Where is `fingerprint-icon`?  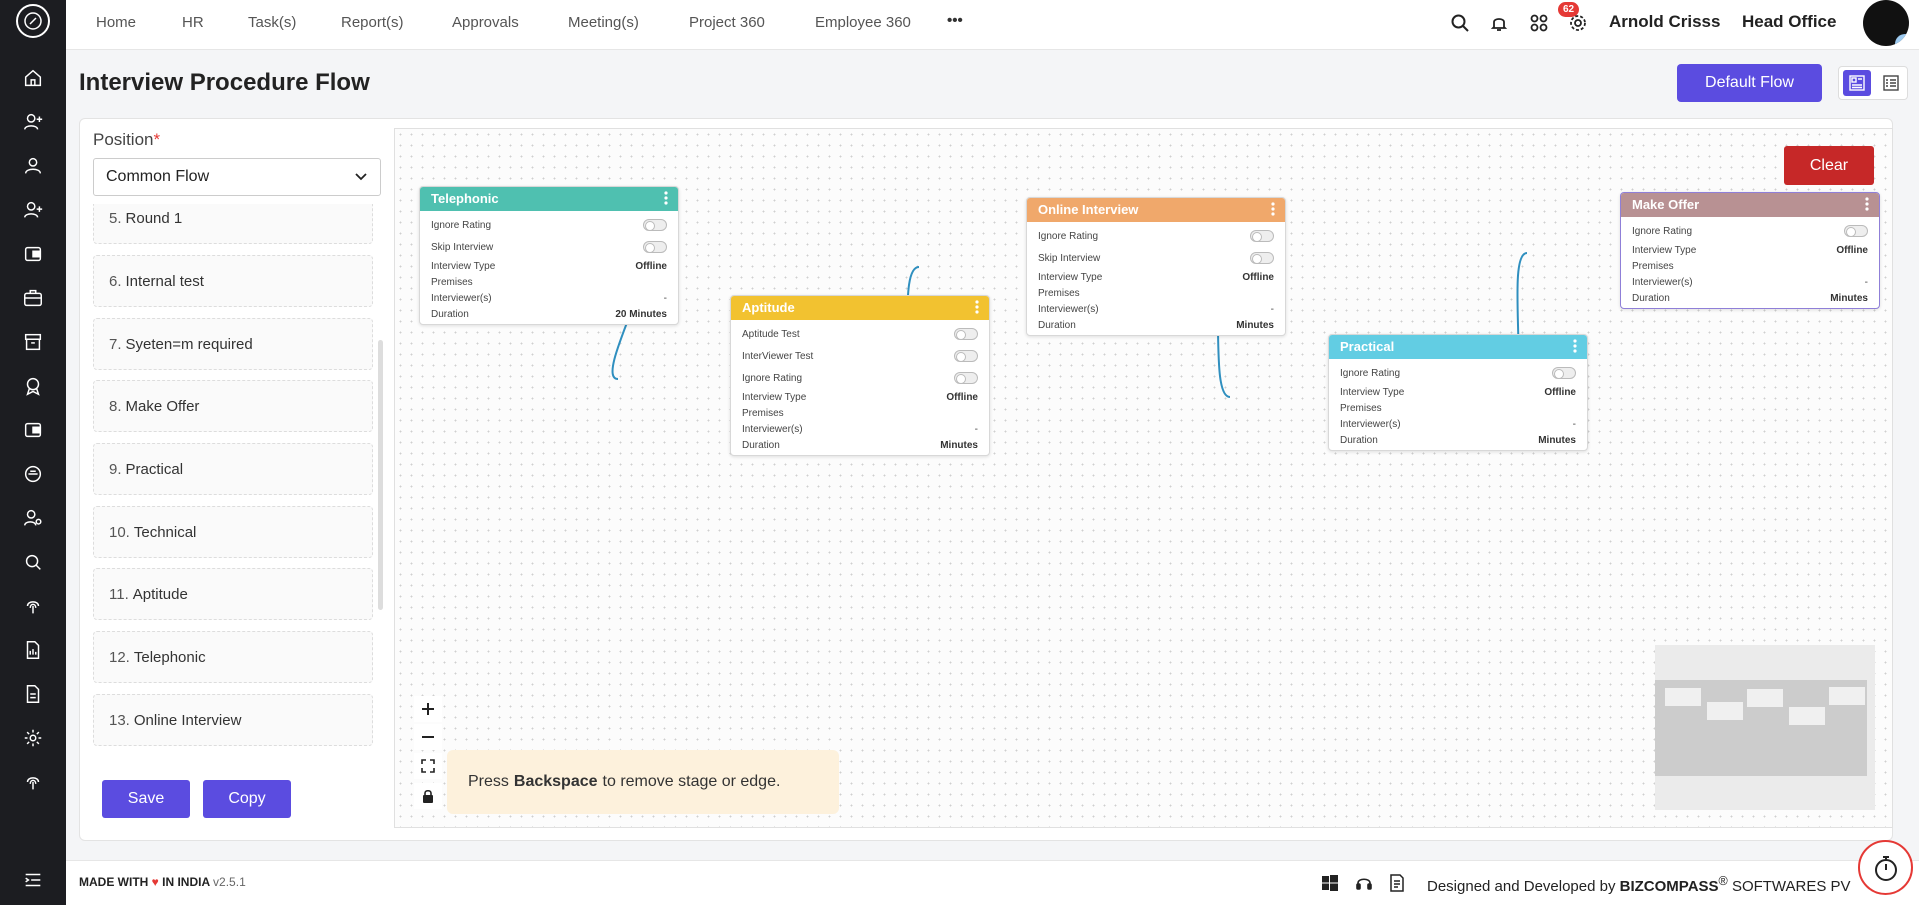
fingerprint-icon is located at coordinates (33, 606).